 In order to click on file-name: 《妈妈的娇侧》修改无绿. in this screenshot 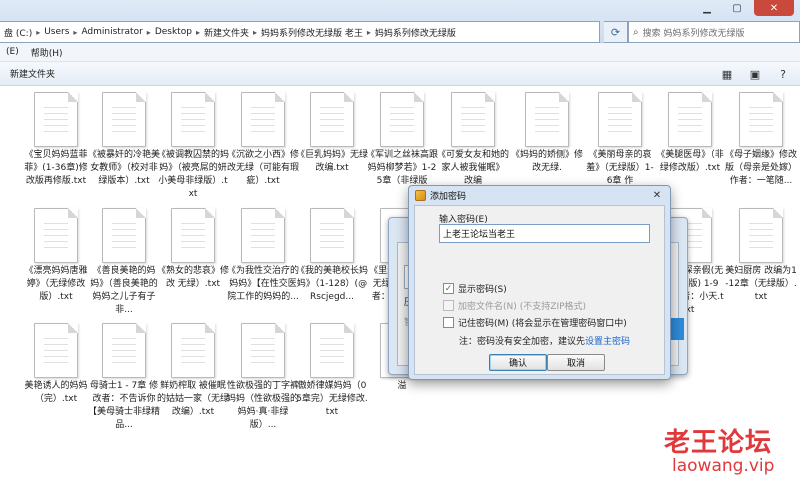, I will do `click(547, 161)`.